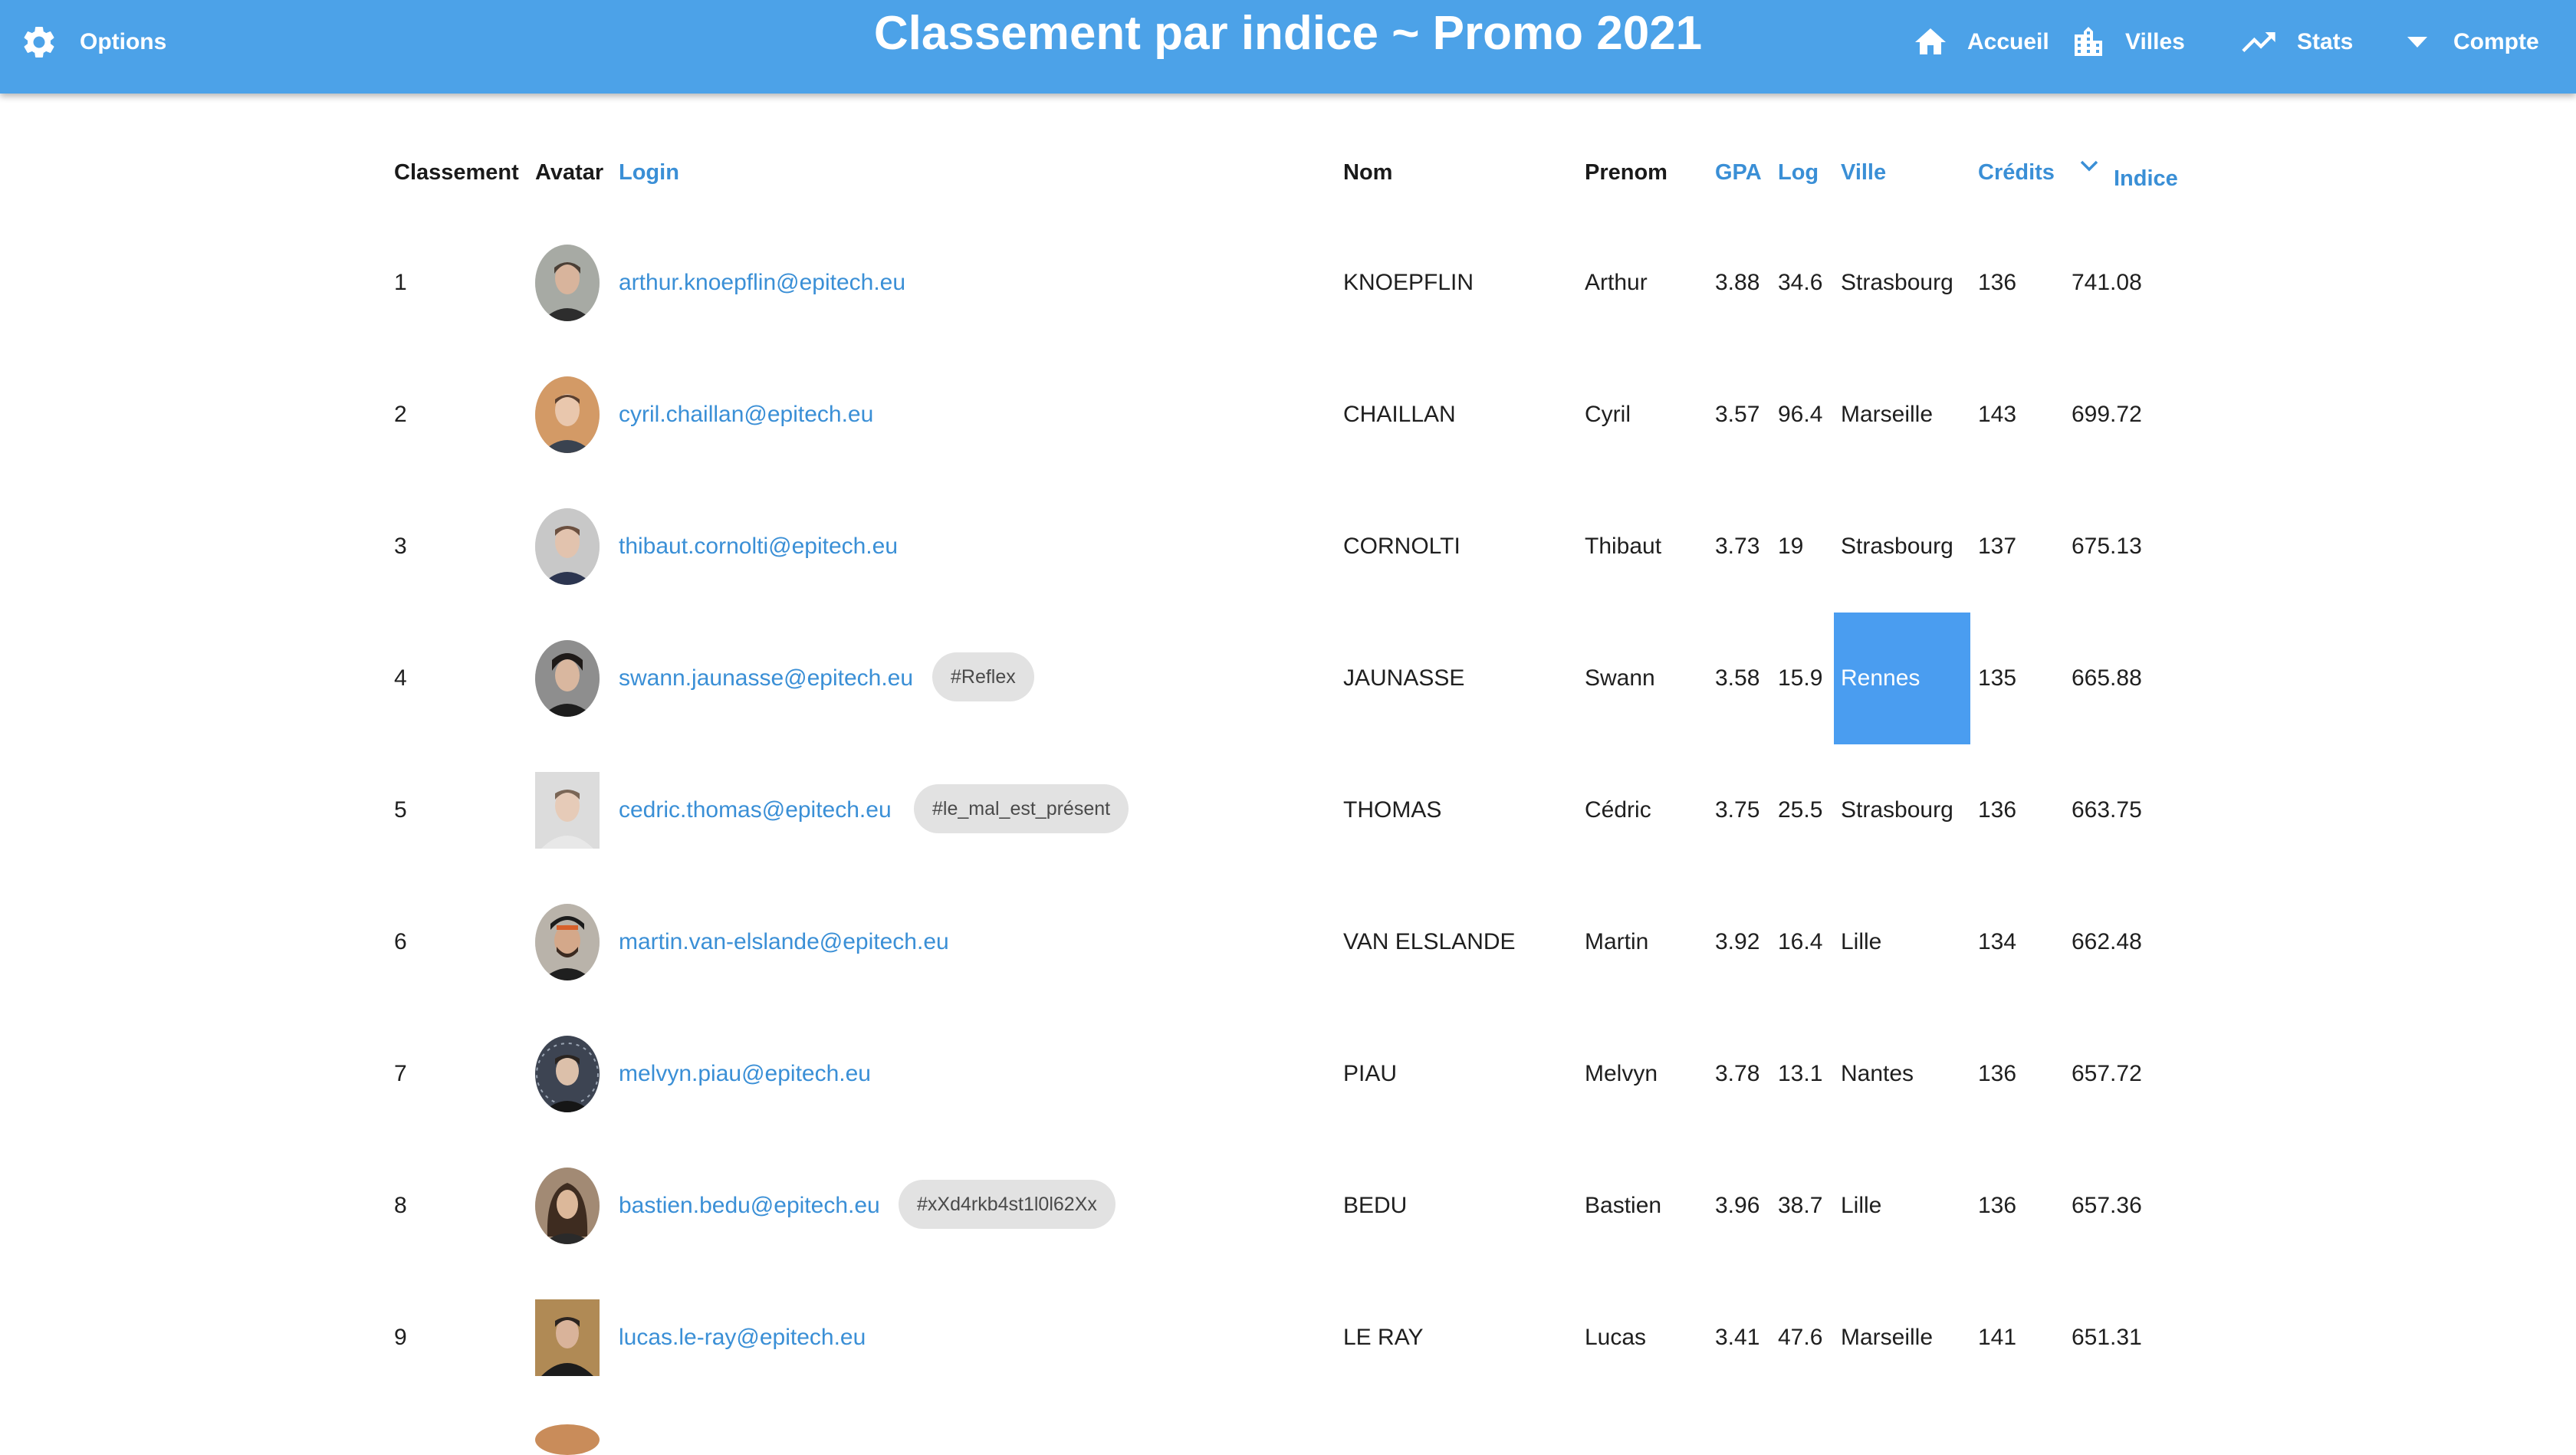 The height and width of the screenshot is (1455, 2576). I want to click on col-credits: Crédits, so click(2017, 172).